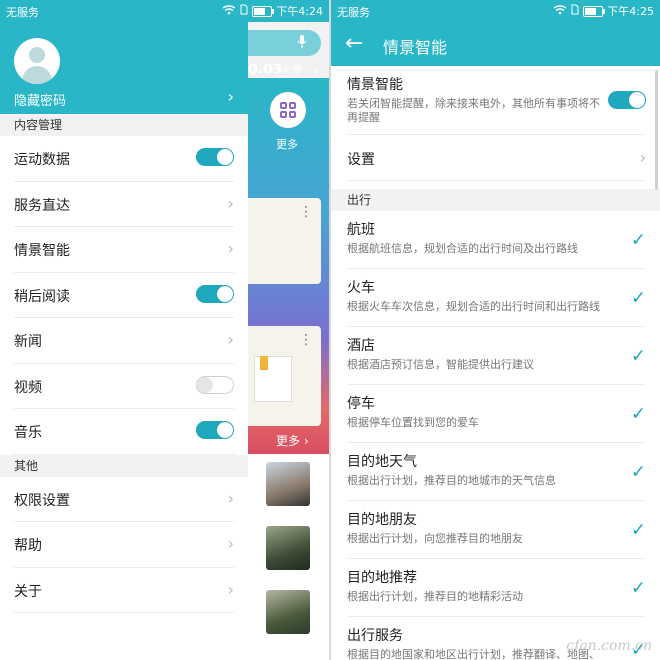 This screenshot has width=660, height=660. Describe the element at coordinates (124, 204) in the screenshot. I see `drawer-item: 服务直达 ›` at that location.